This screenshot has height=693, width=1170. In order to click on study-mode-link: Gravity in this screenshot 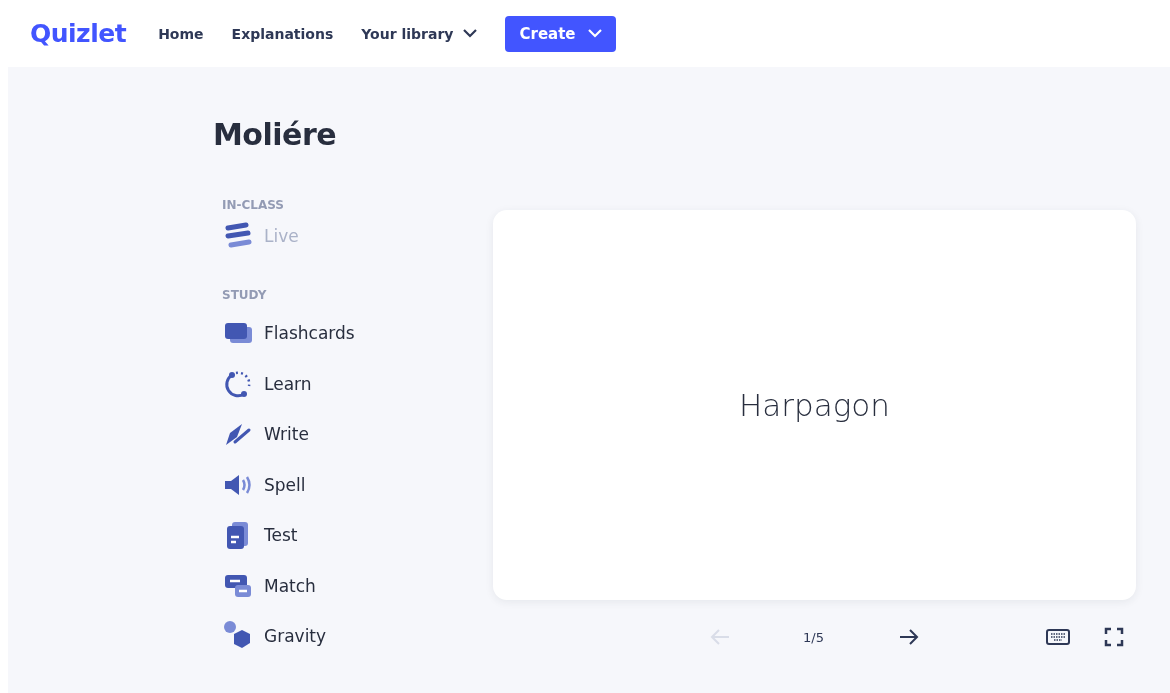, I will do `click(353, 636)`.